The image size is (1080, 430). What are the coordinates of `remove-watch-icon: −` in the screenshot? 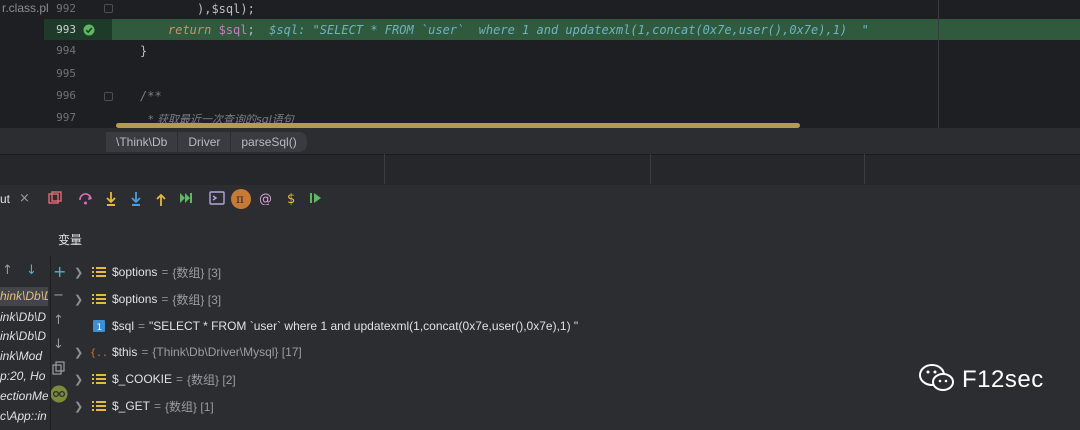 It's located at (58, 295).